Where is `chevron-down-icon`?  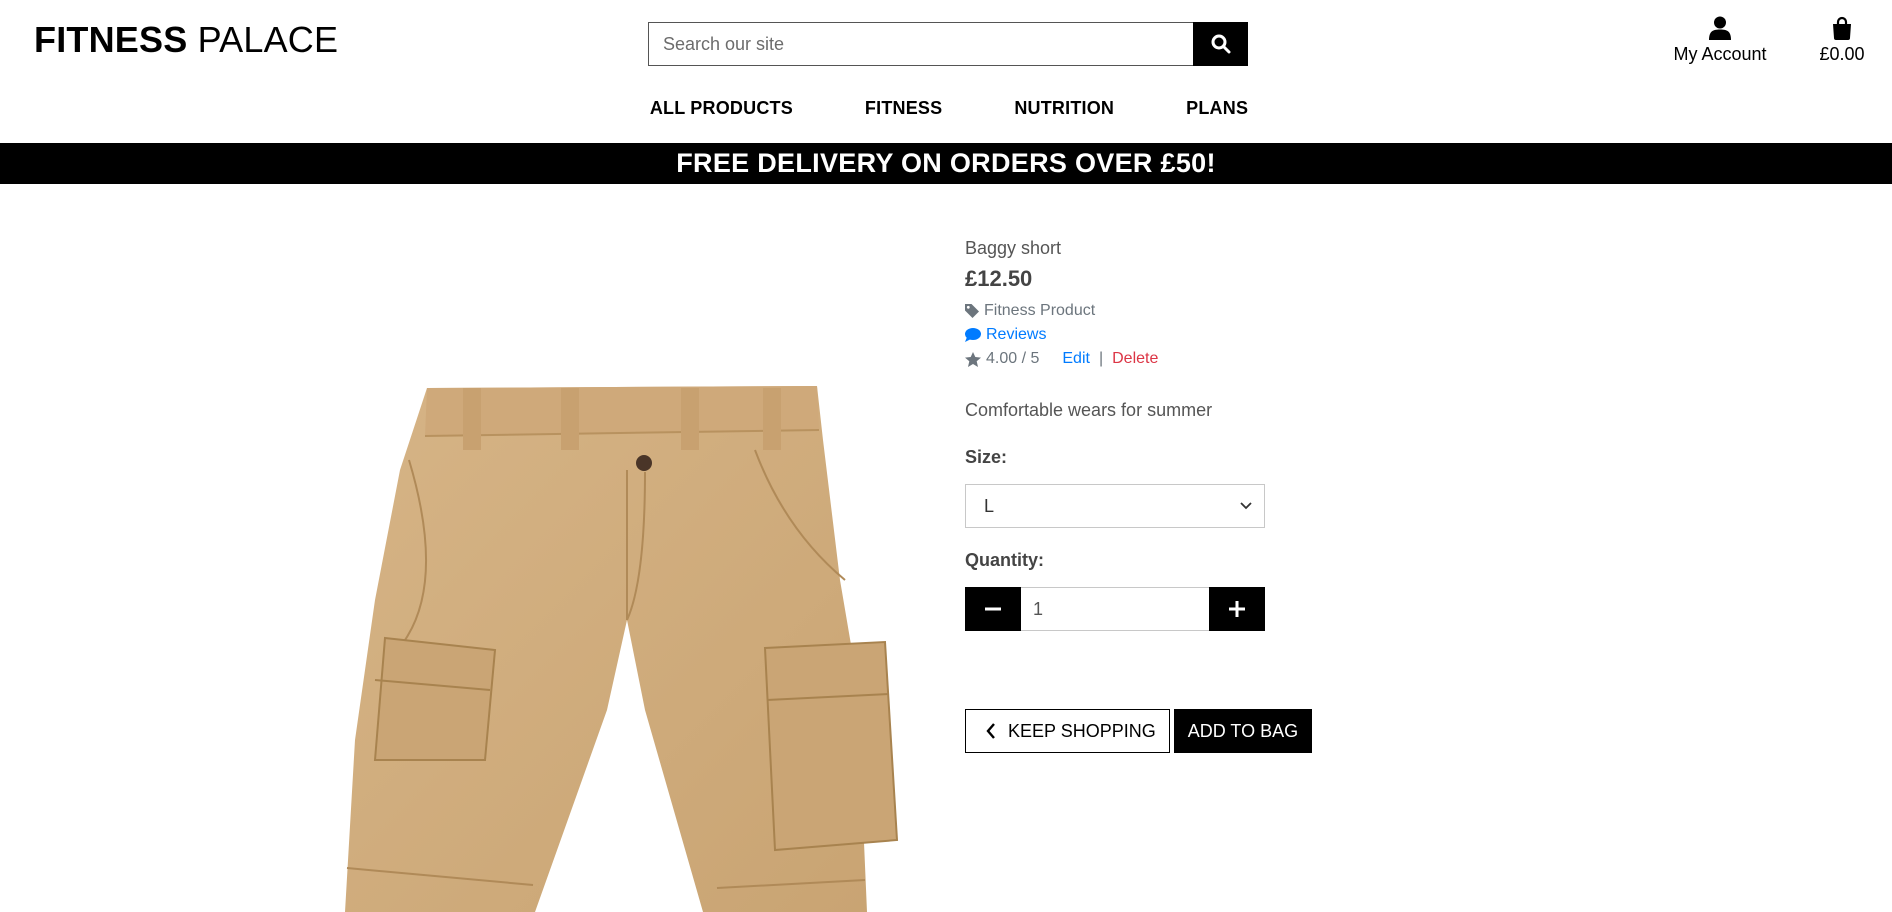 chevron-down-icon is located at coordinates (1246, 506).